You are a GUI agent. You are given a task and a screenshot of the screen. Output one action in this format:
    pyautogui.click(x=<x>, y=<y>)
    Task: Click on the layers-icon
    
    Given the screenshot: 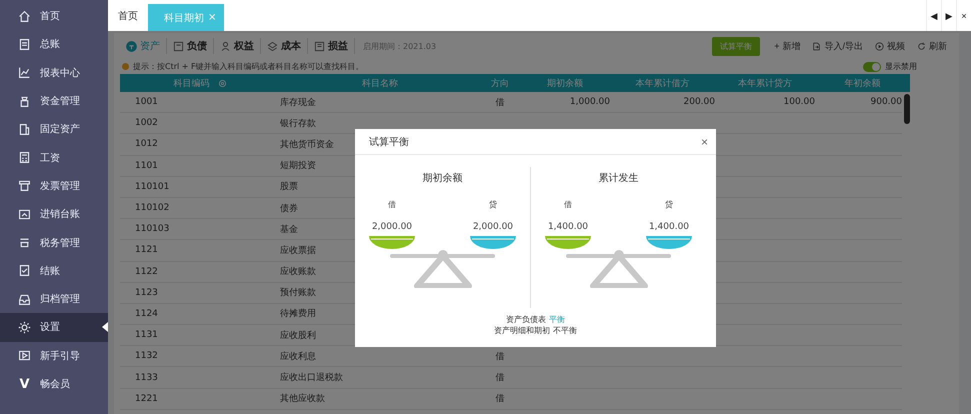 What is the action you would take?
    pyautogui.click(x=272, y=46)
    